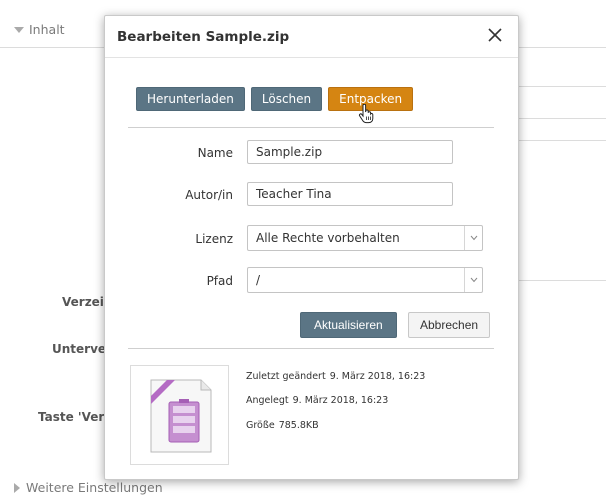 Image resolution: width=606 pixels, height=498 pixels. I want to click on dialog-title: Bearbeiten Sample.zip, so click(203, 37).